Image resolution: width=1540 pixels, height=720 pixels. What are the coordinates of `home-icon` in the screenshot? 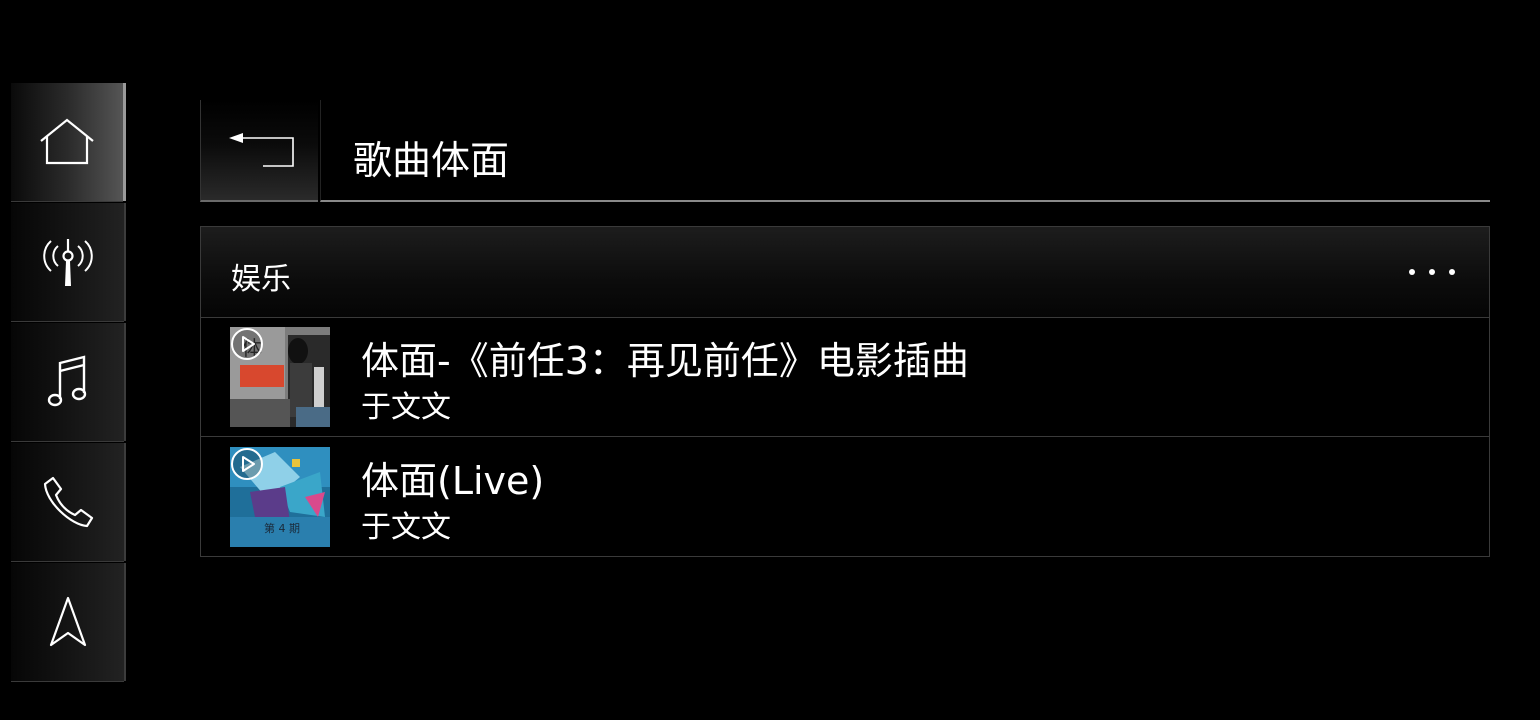 It's located at (67, 141).